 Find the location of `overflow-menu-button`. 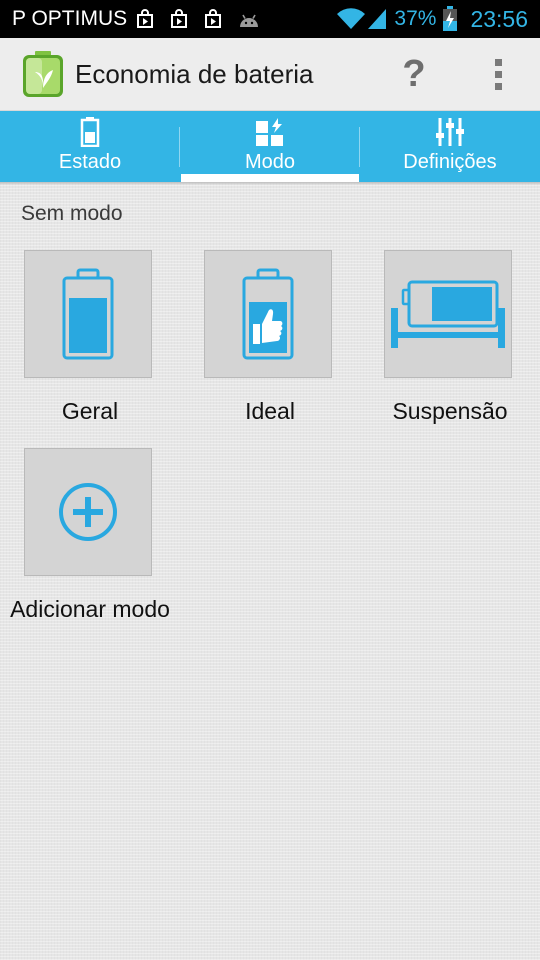

overflow-menu-button is located at coordinates (498, 74).